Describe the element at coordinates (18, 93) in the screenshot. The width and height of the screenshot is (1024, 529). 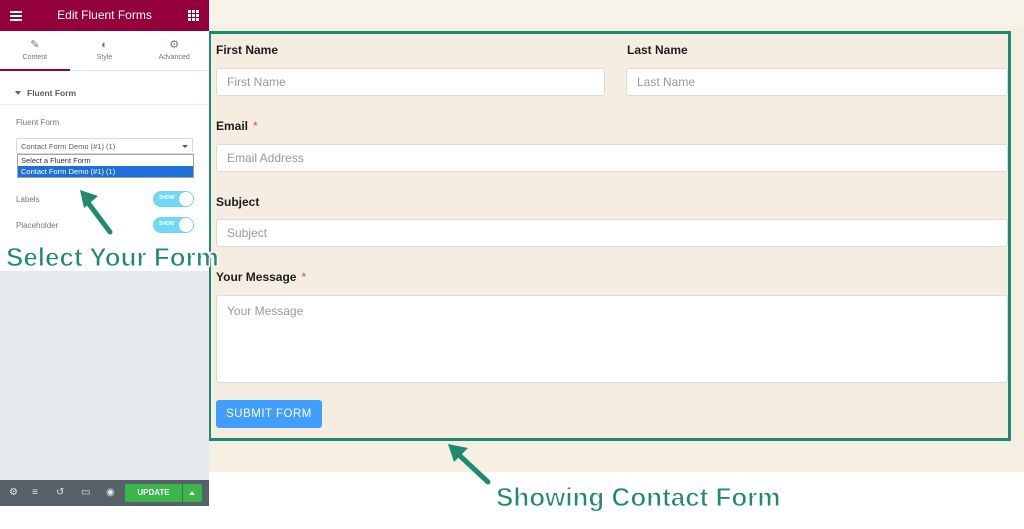
I see `collapse-triangle-icon` at that location.